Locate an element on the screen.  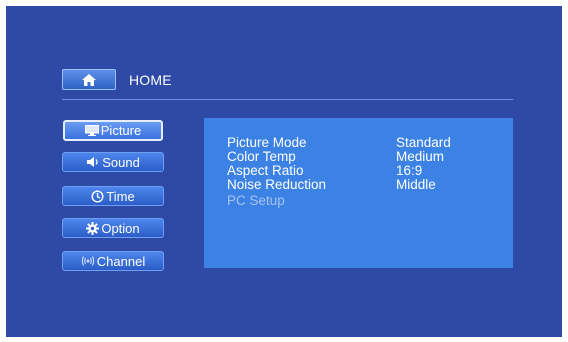
home-icon is located at coordinates (89, 79).